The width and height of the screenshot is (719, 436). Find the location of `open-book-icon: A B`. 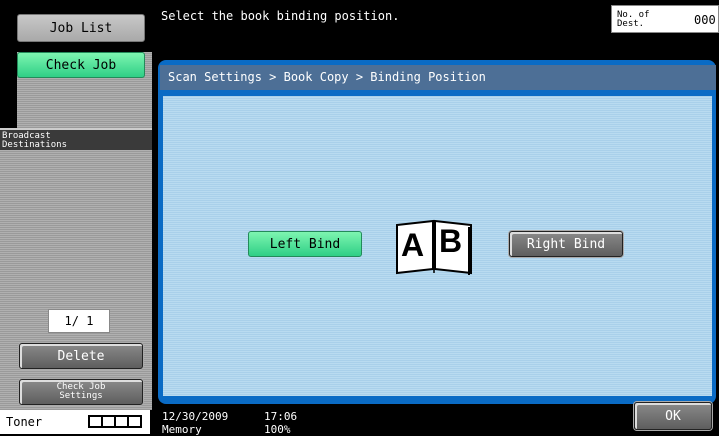

open-book-icon: A B is located at coordinates (434, 247).